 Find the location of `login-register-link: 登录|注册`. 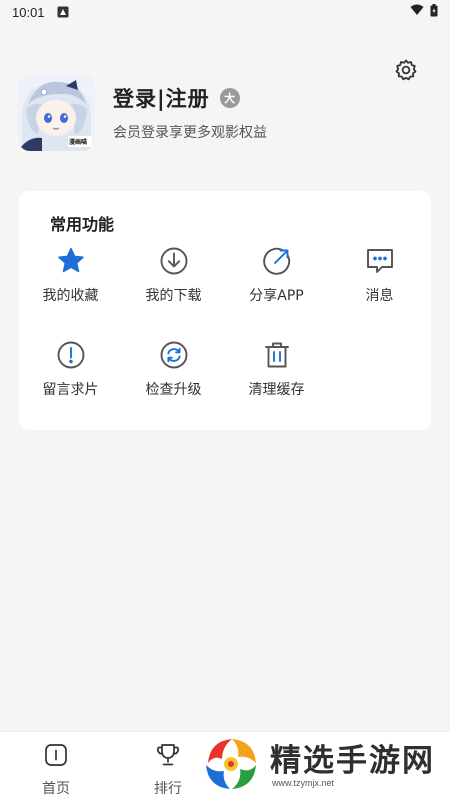

login-register-link: 登录|注册 is located at coordinates (161, 98).